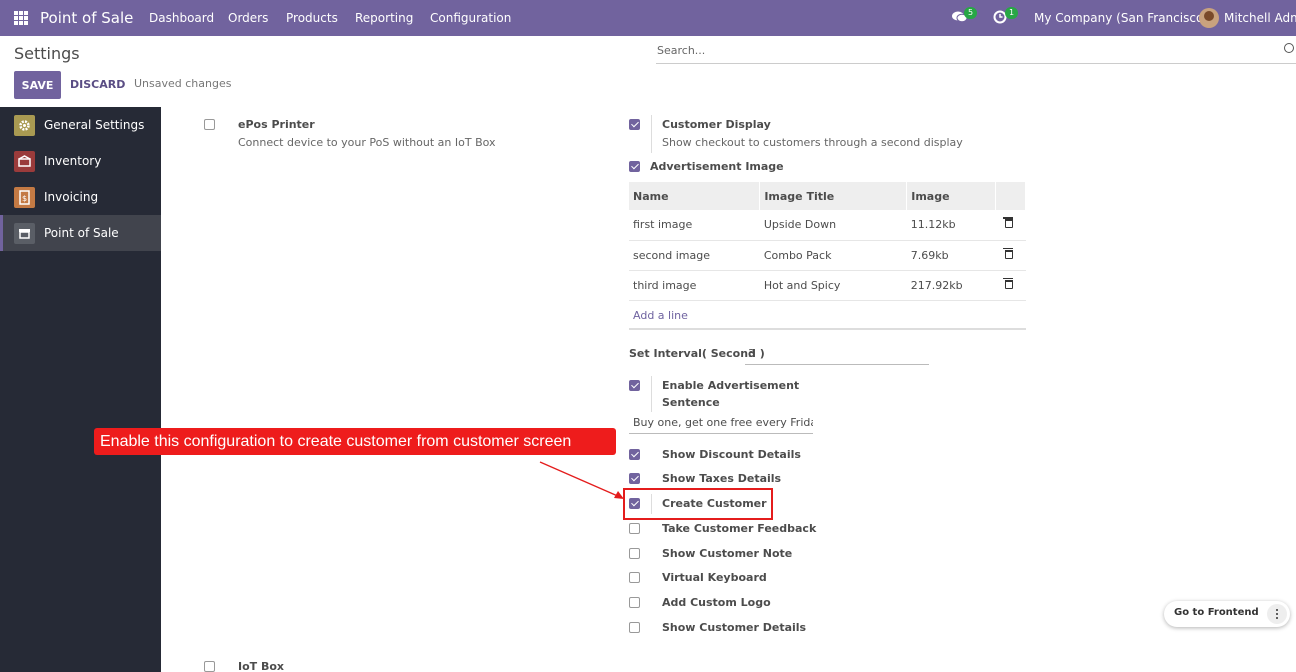 This screenshot has height=672, width=1296. Describe the element at coordinates (691, 402) in the screenshot. I see `enable-ad-sentence-label-2: Sentence` at that location.